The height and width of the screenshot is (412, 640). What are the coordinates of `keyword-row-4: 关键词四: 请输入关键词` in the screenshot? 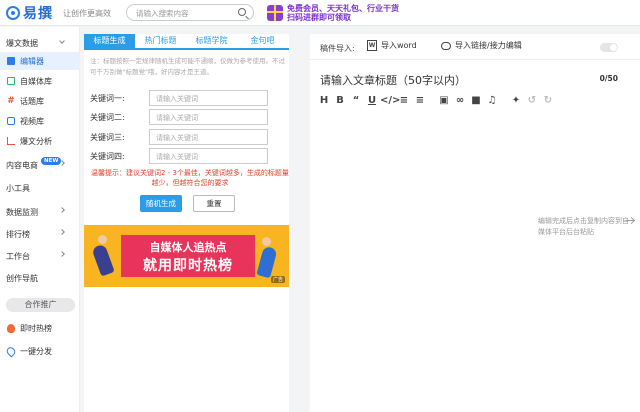 It's located at (190, 156).